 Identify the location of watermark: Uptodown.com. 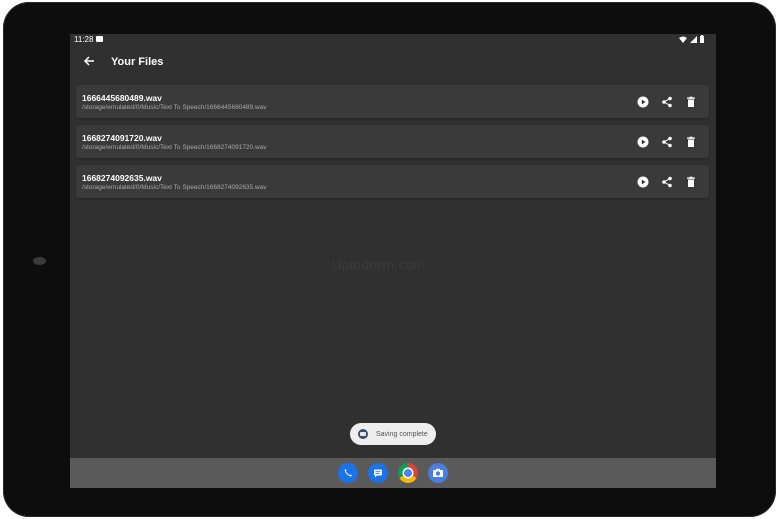
(378, 264).